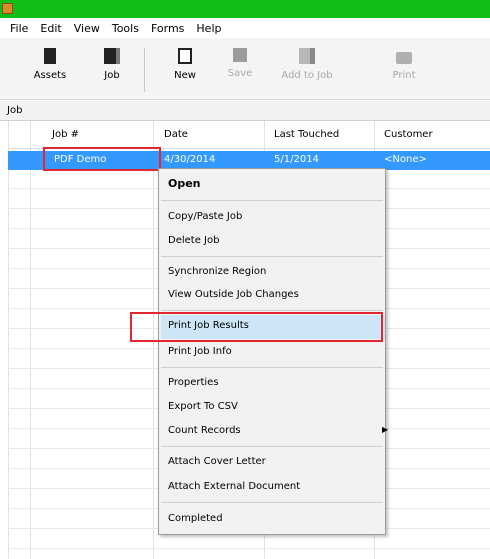 The height and width of the screenshot is (559, 490). I want to click on grid-header: Job # Date Last Touched Customer, so click(249, 135).